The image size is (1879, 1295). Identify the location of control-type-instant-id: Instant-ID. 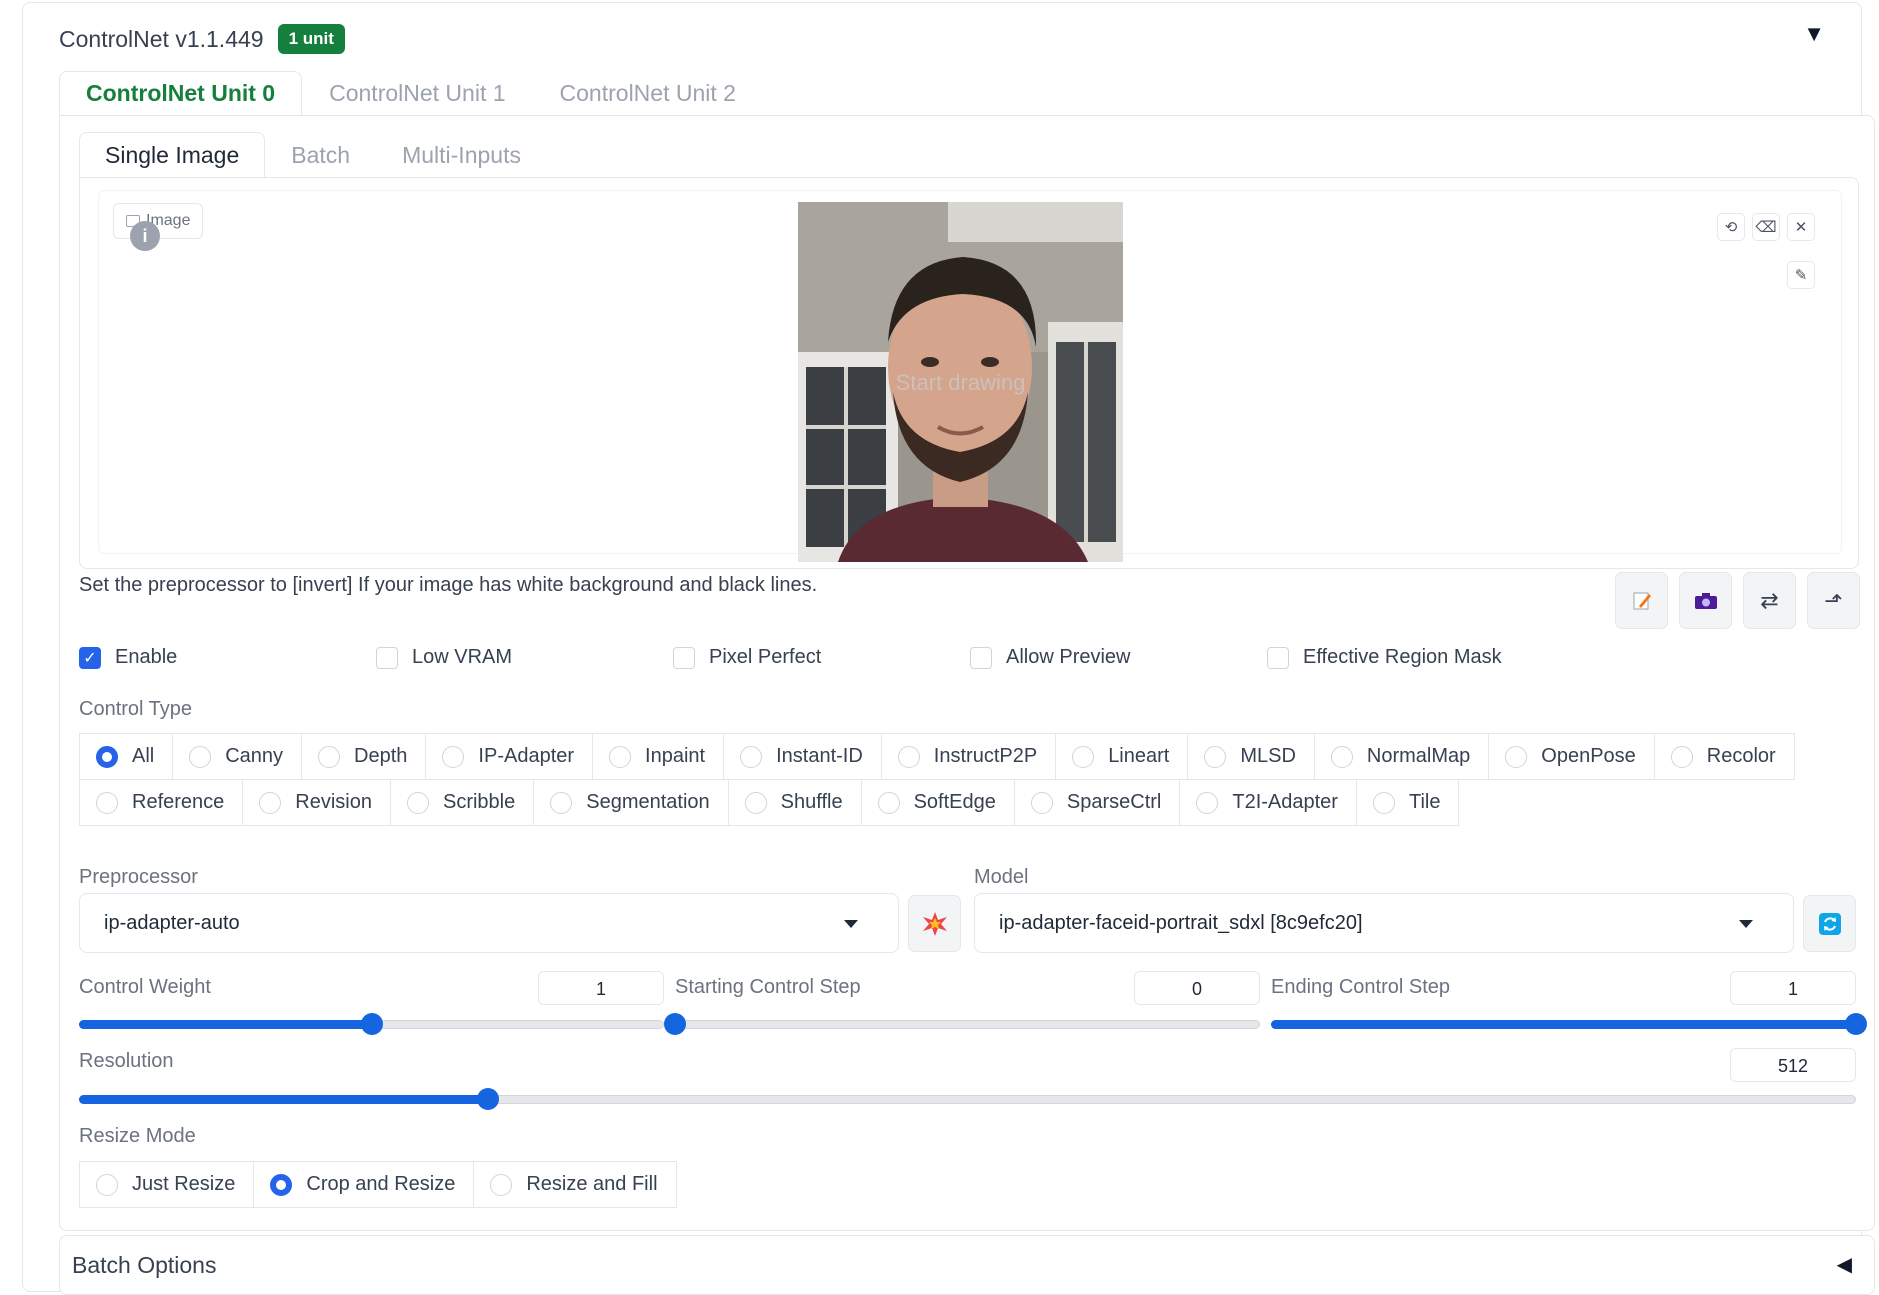
(802, 756).